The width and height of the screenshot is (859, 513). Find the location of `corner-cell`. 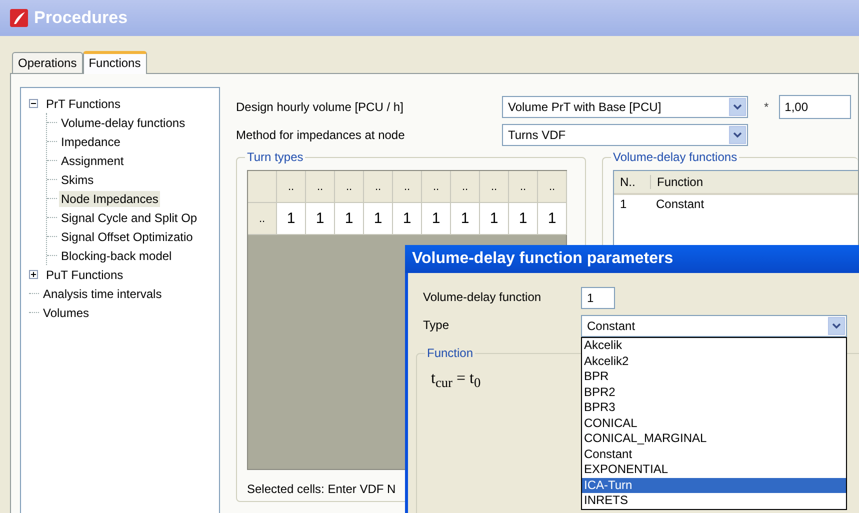

corner-cell is located at coordinates (262, 187).